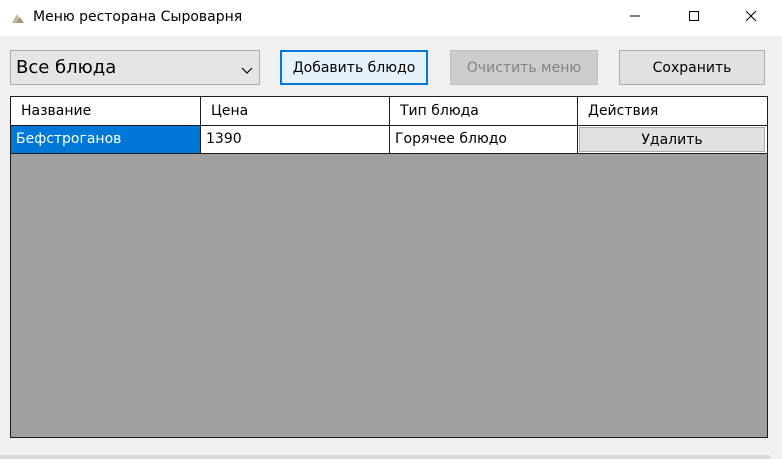  Describe the element at coordinates (672, 139) in the screenshot. I see `delete-dish-button: Удалить` at that location.